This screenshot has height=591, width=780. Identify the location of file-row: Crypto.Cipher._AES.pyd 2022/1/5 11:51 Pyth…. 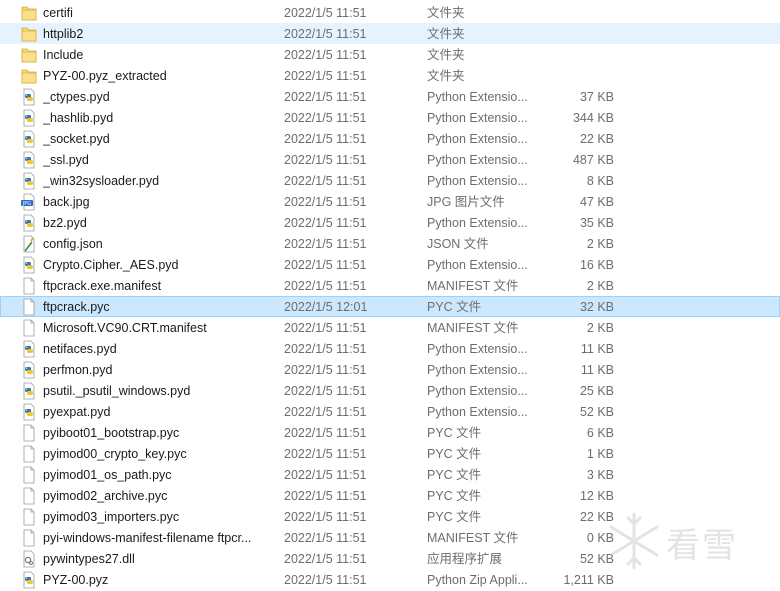
(390, 264).